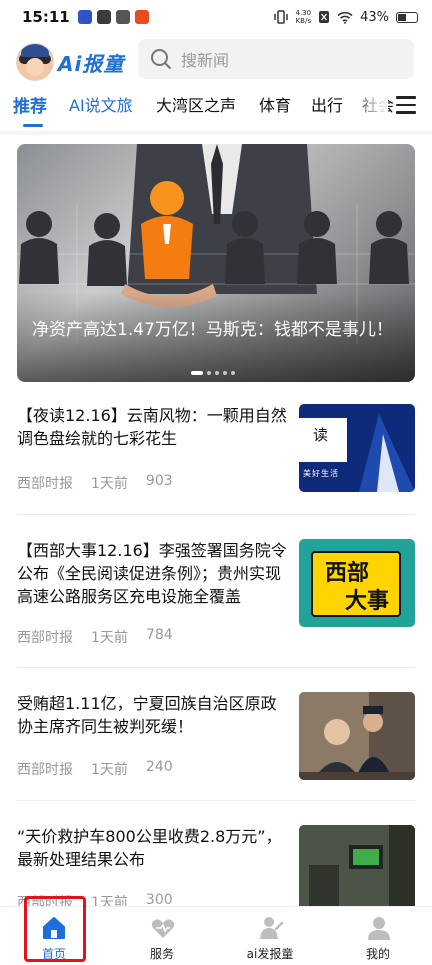 This screenshot has width=432, height=965. What do you see at coordinates (91, 63) in the screenshot?
I see `logo-text: Ai报童` at bounding box center [91, 63].